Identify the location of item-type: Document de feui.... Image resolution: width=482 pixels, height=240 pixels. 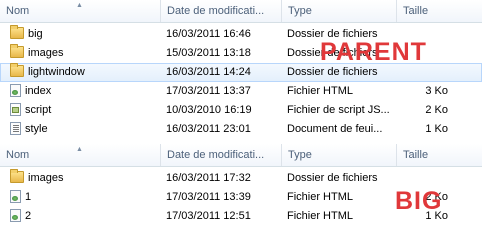
(335, 129).